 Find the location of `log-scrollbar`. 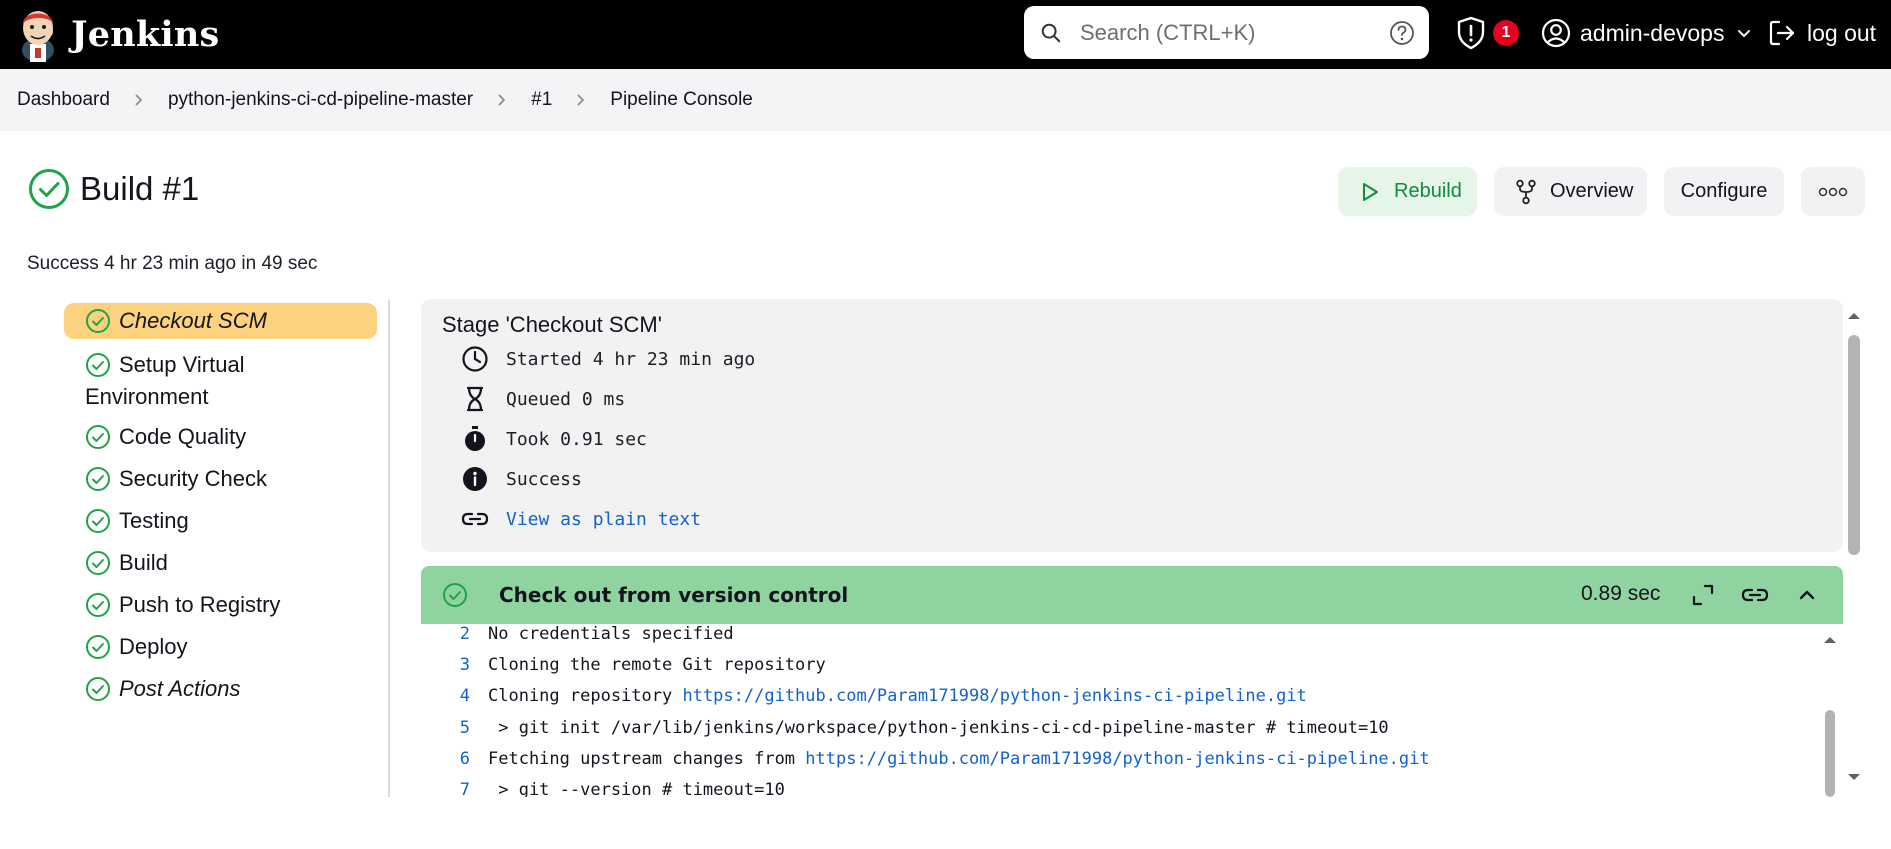

log-scrollbar is located at coordinates (1830, 710).